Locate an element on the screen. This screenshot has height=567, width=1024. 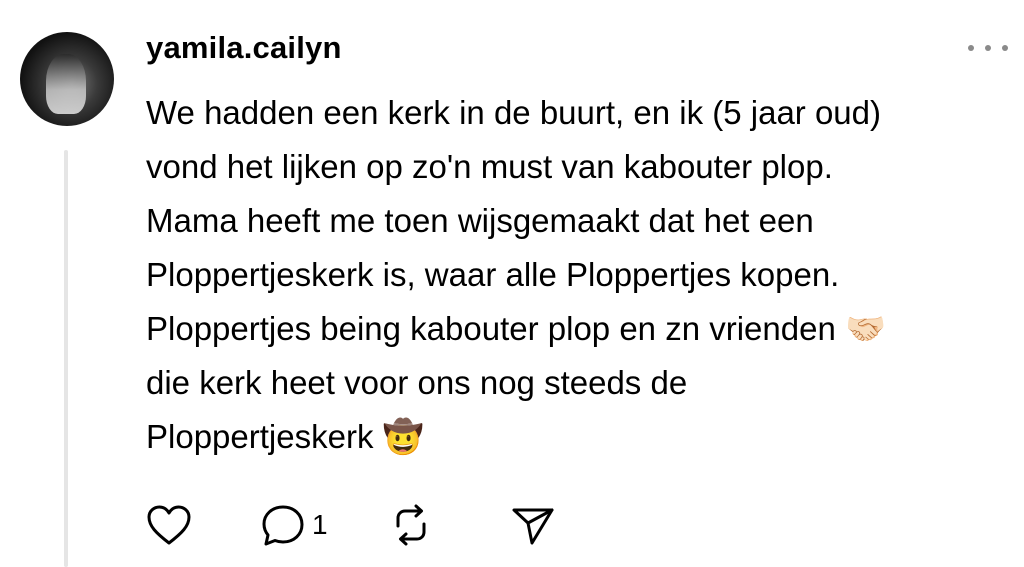
repost-button is located at coordinates (411, 525).